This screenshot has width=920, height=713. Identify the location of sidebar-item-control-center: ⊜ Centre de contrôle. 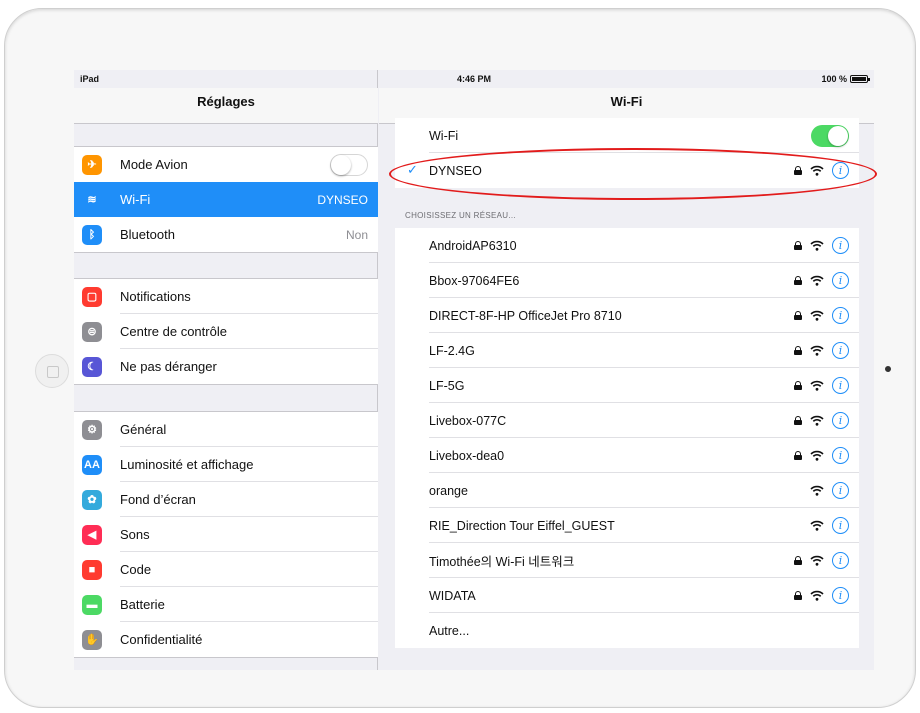
(226, 331).